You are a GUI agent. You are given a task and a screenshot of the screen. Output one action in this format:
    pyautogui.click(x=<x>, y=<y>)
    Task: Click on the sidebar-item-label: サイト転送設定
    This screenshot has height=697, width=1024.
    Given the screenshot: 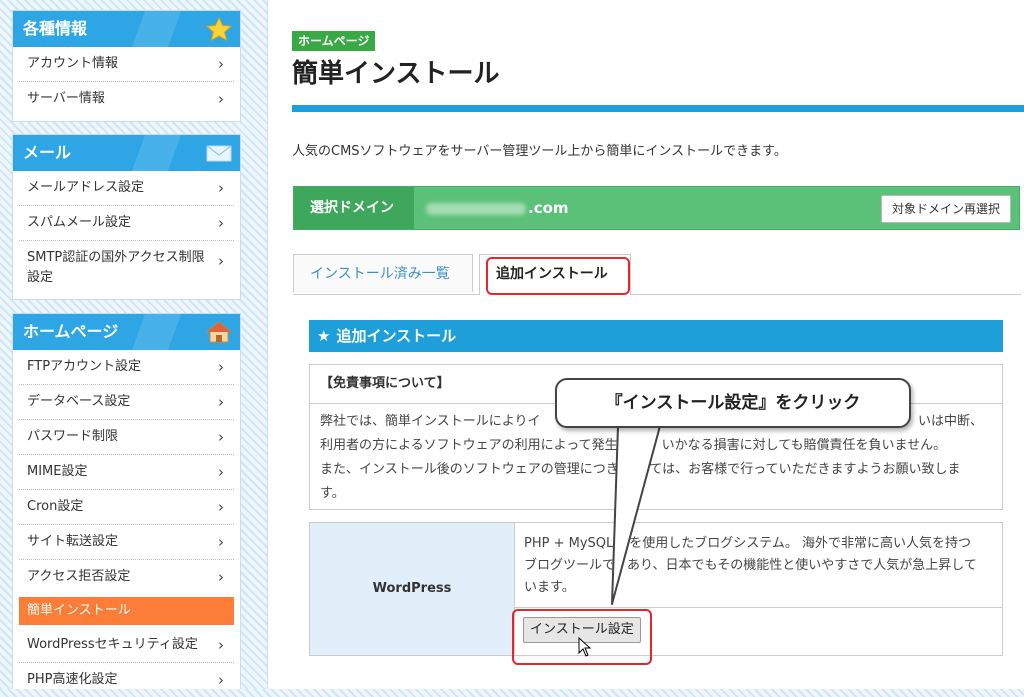 What is the action you would take?
    pyautogui.click(x=73, y=541)
    